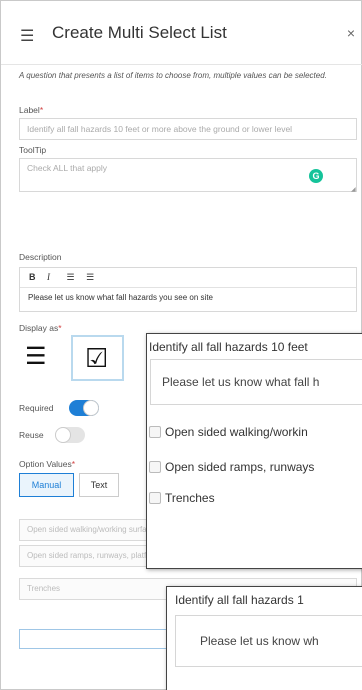  Describe the element at coordinates (32, 277) in the screenshot. I see `bold-button: B` at that location.